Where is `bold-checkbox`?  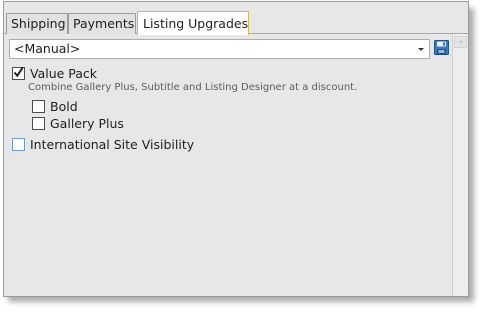 bold-checkbox is located at coordinates (38, 106).